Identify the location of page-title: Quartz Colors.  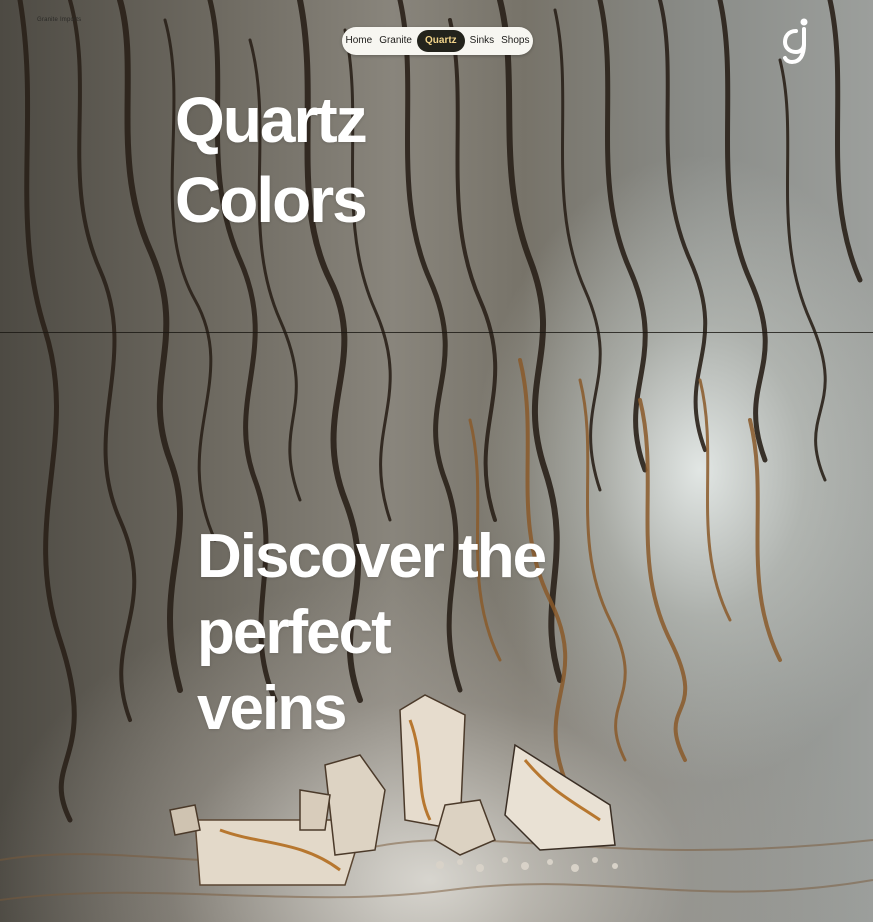
(271, 160).